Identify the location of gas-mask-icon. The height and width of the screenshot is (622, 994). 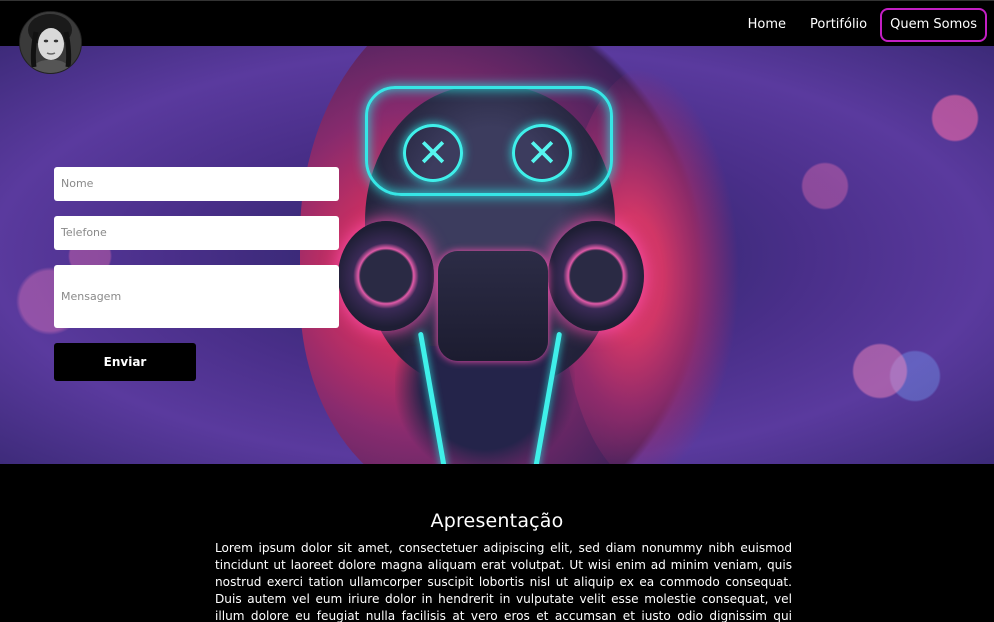
(491, 291).